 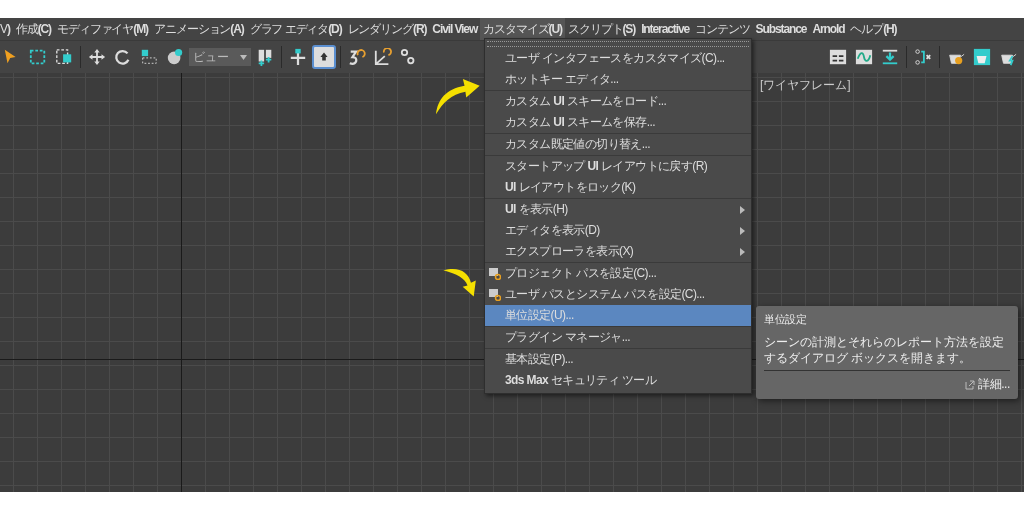 I want to click on external-link-icon, so click(x=970, y=384).